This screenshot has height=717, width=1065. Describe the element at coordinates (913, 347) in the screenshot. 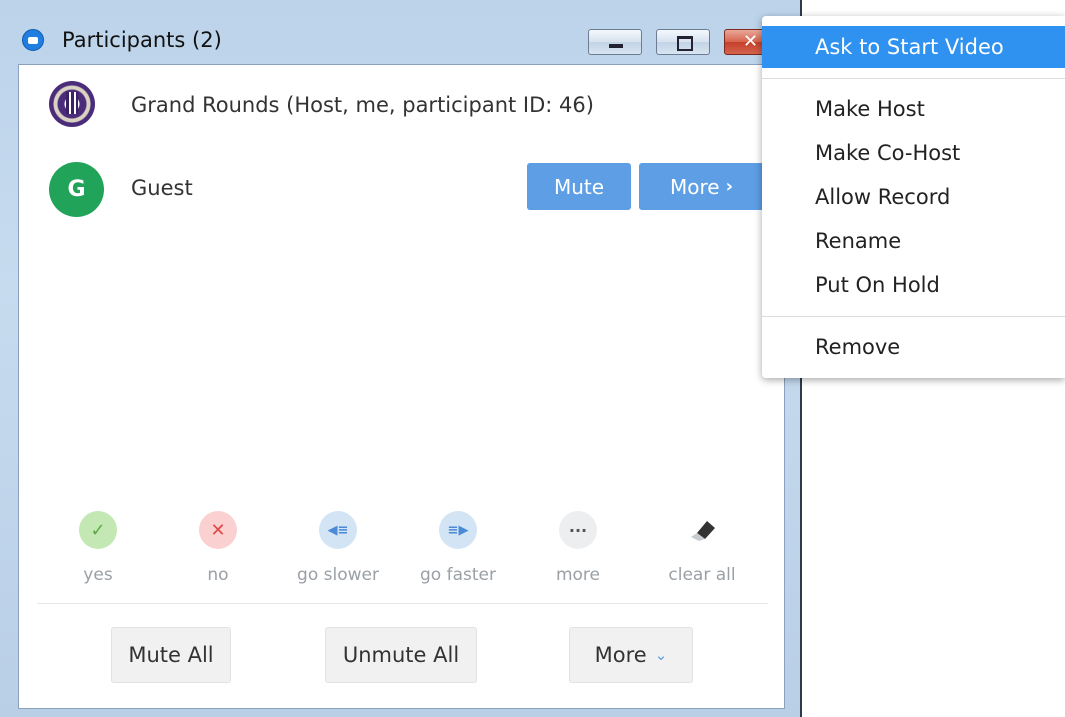

I see `menu-item-remove: Remove` at that location.